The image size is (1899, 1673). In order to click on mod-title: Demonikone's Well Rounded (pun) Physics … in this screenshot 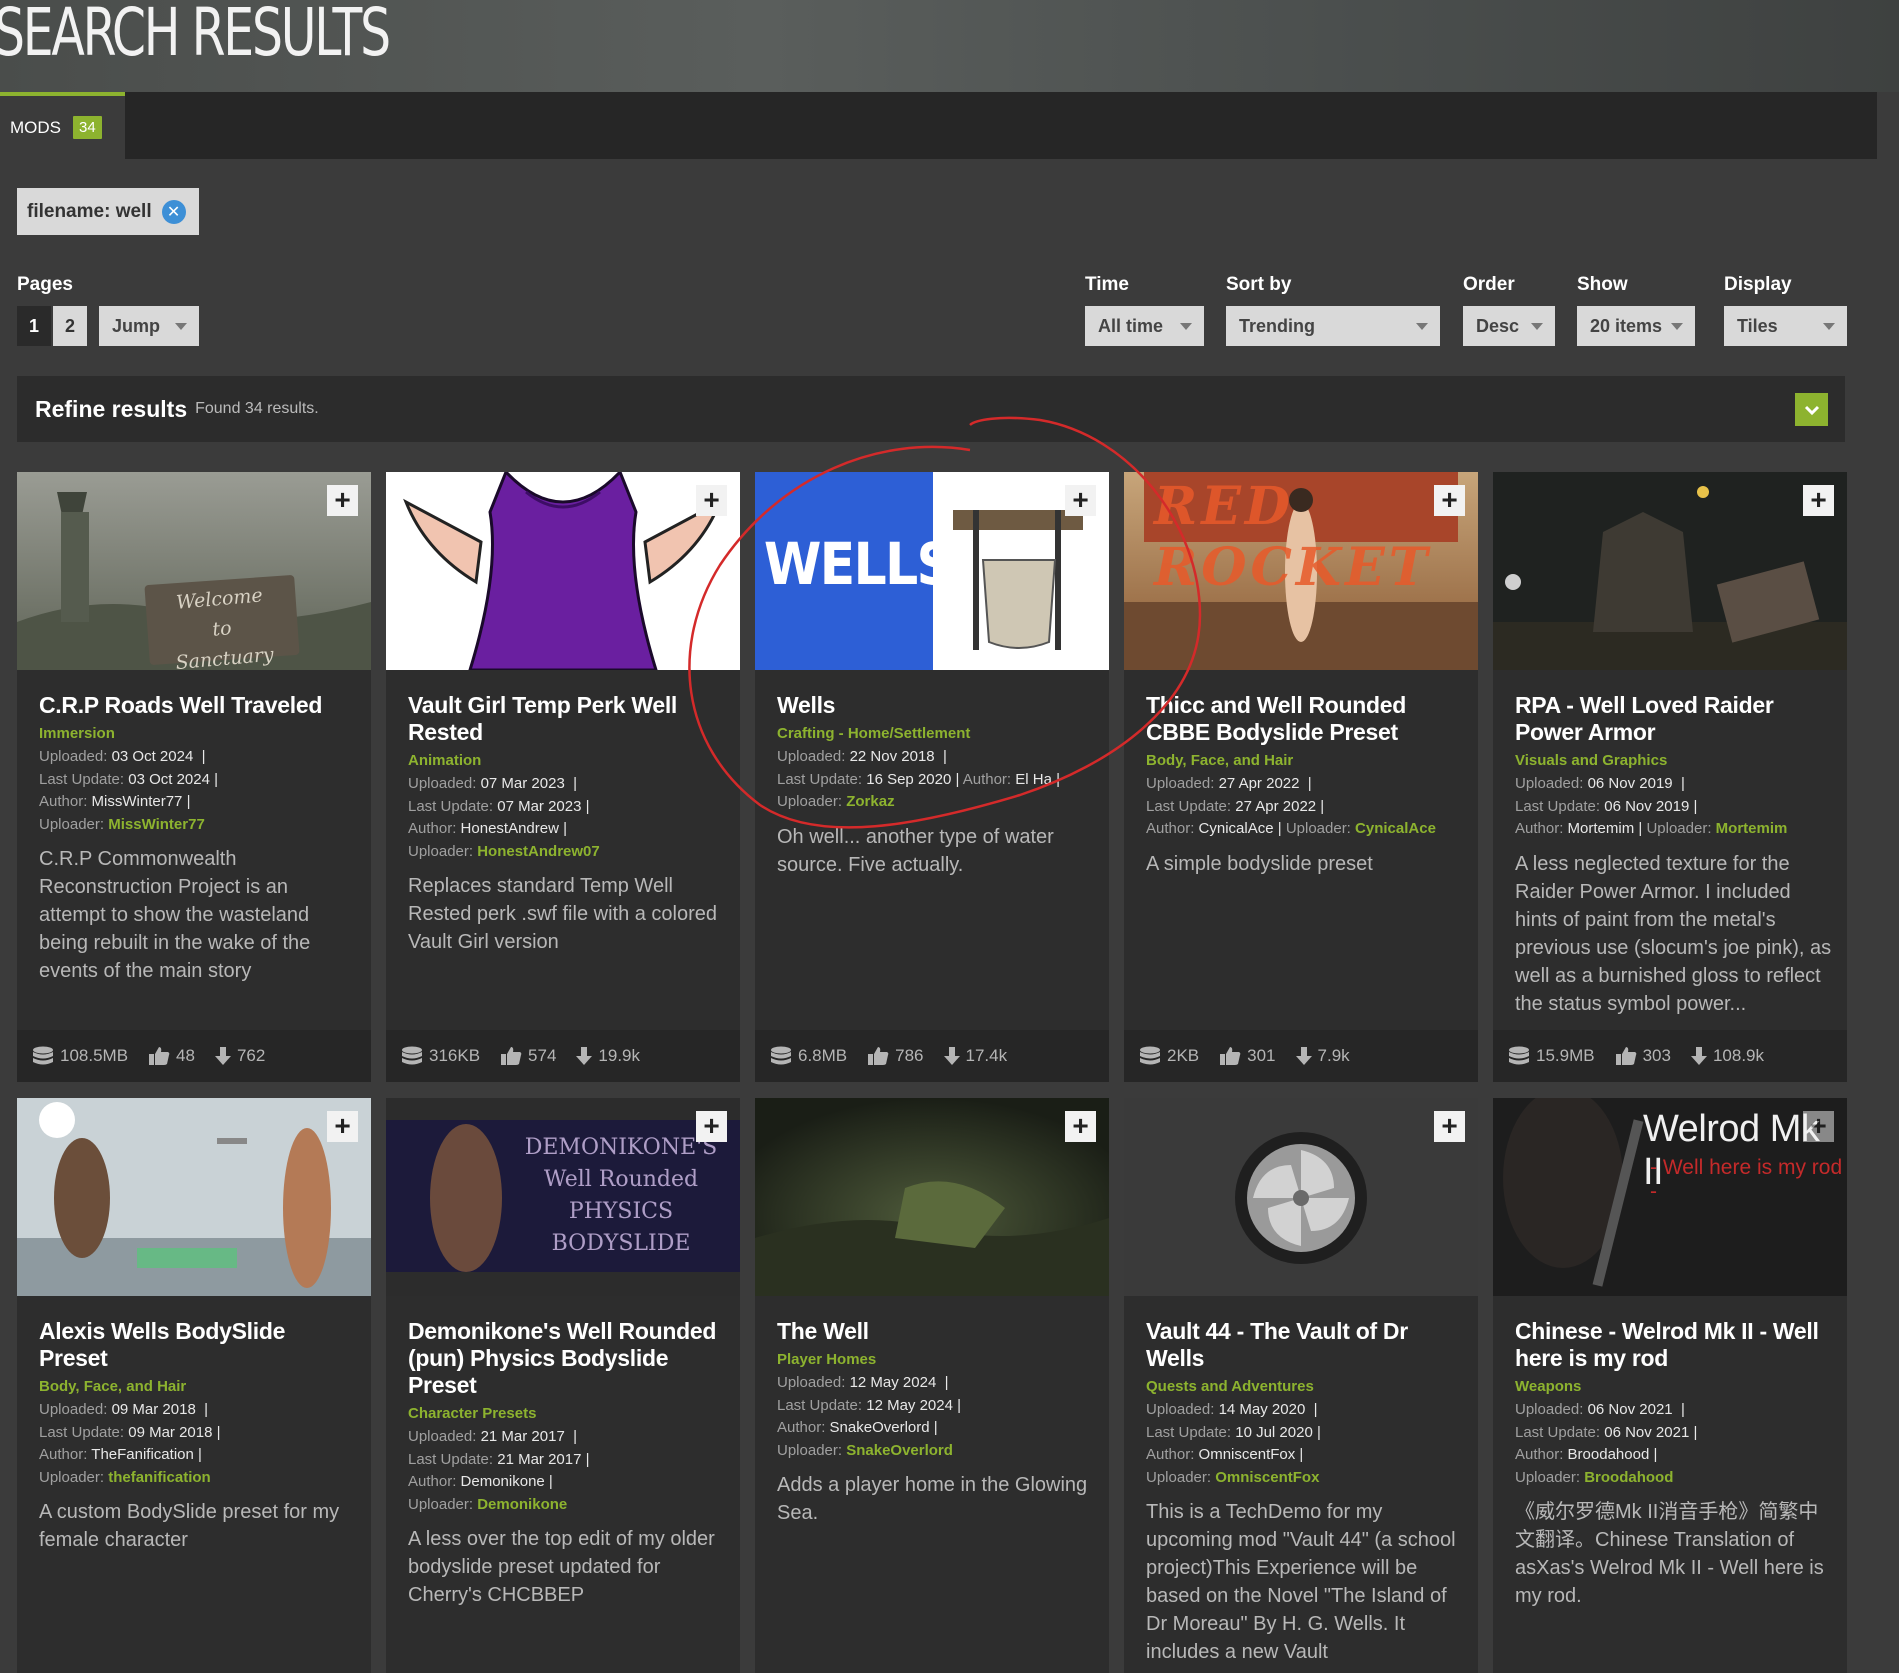, I will do `click(567, 1358)`.